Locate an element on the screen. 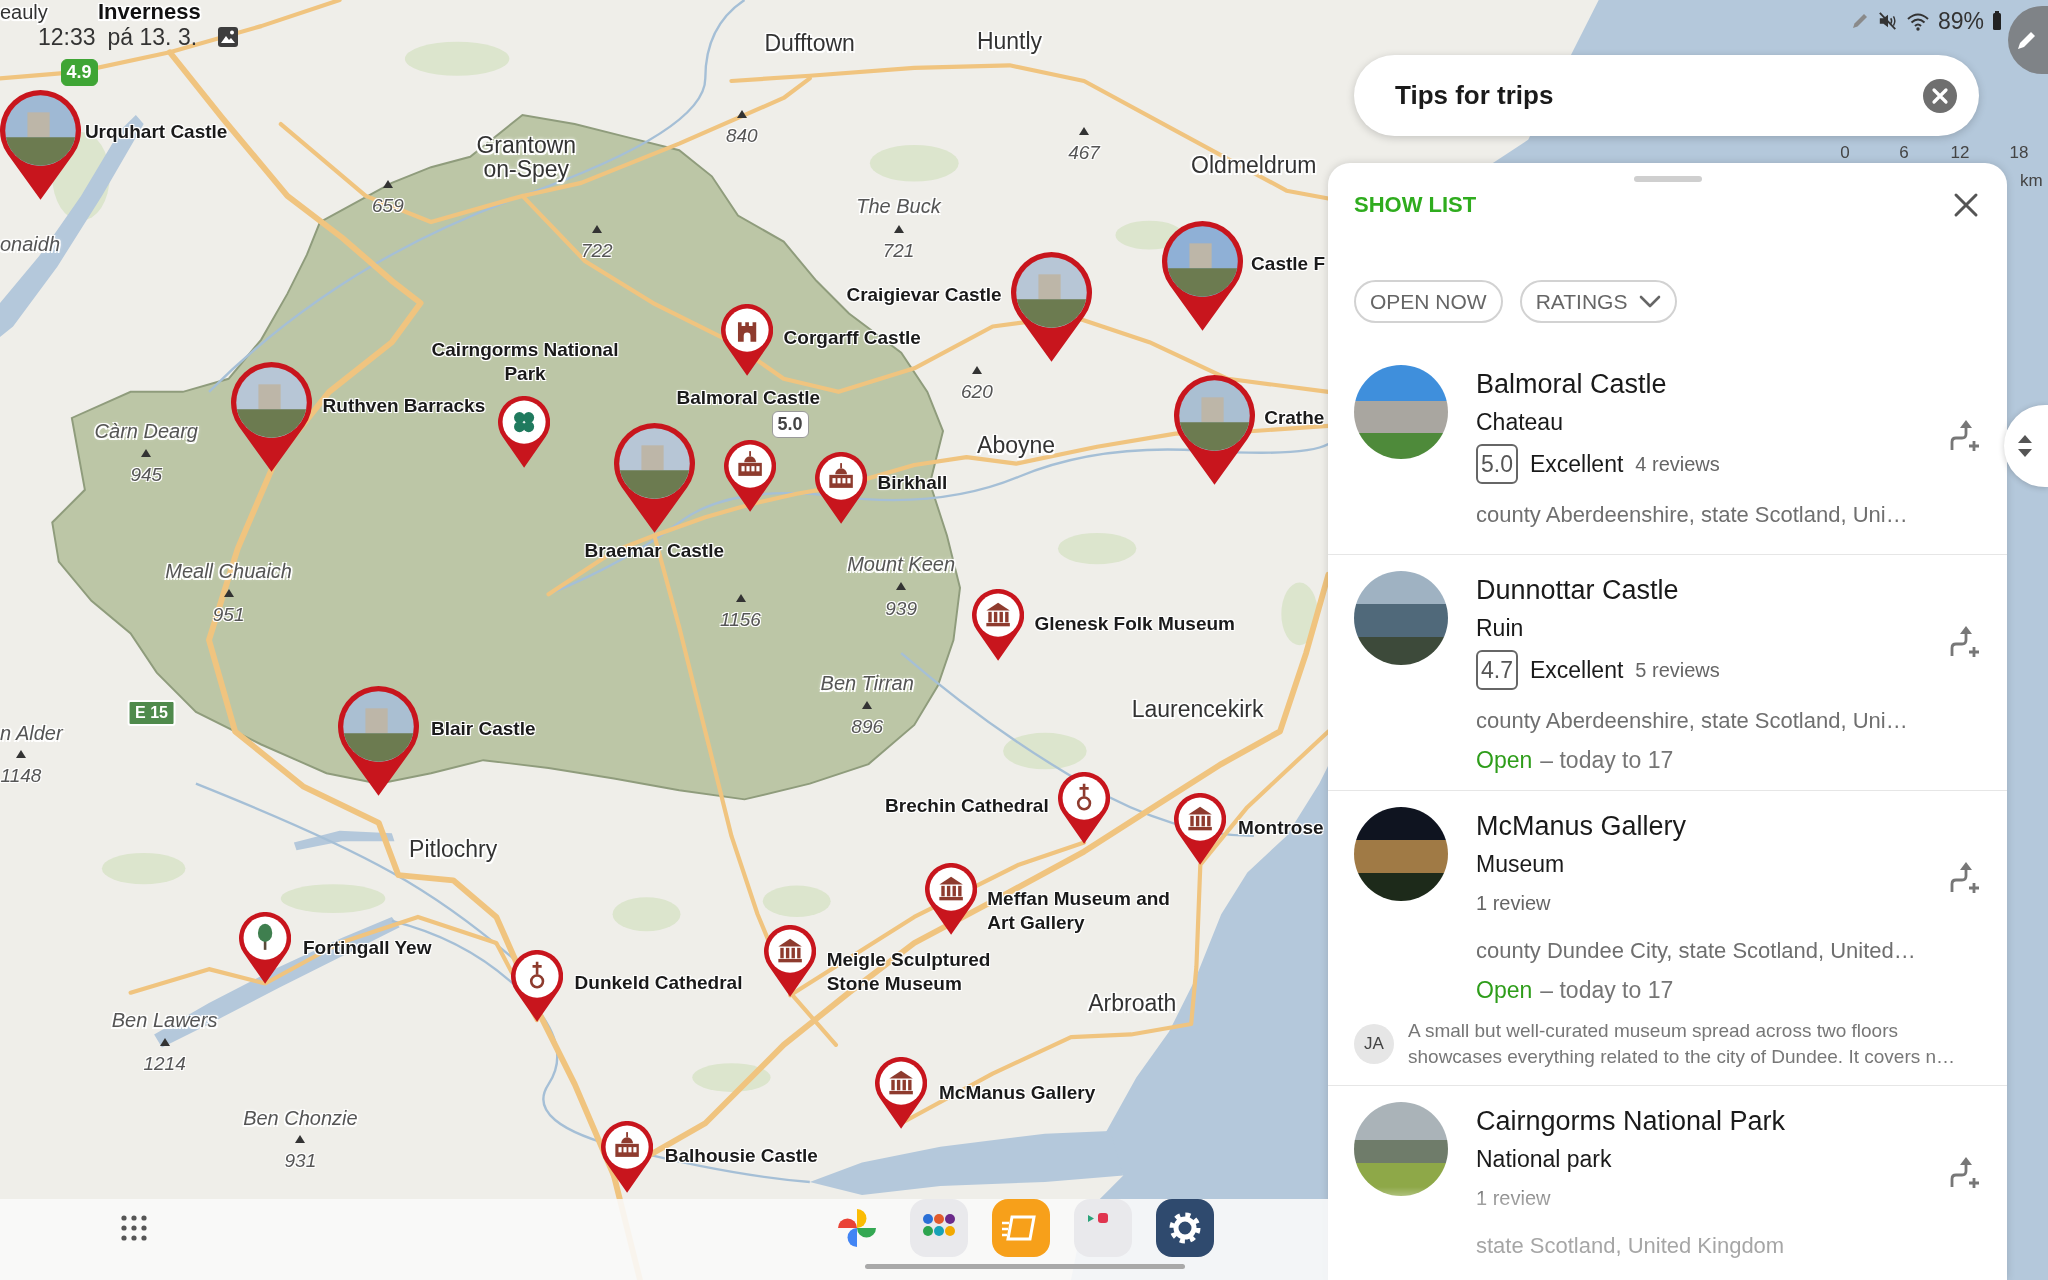  up-down-arrows-icon is located at coordinates (2025, 446).